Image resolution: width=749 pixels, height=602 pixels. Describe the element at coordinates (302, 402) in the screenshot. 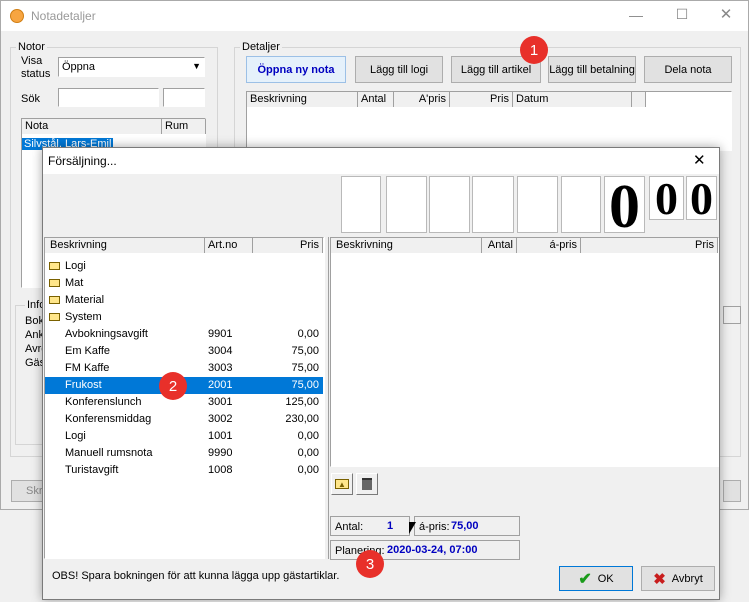

I see `article-price: 125,00` at that location.